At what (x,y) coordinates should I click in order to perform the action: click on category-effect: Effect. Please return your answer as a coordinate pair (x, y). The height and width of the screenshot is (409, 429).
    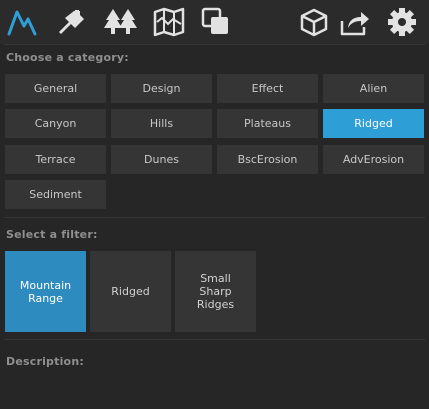
    Looking at the image, I should click on (267, 88).